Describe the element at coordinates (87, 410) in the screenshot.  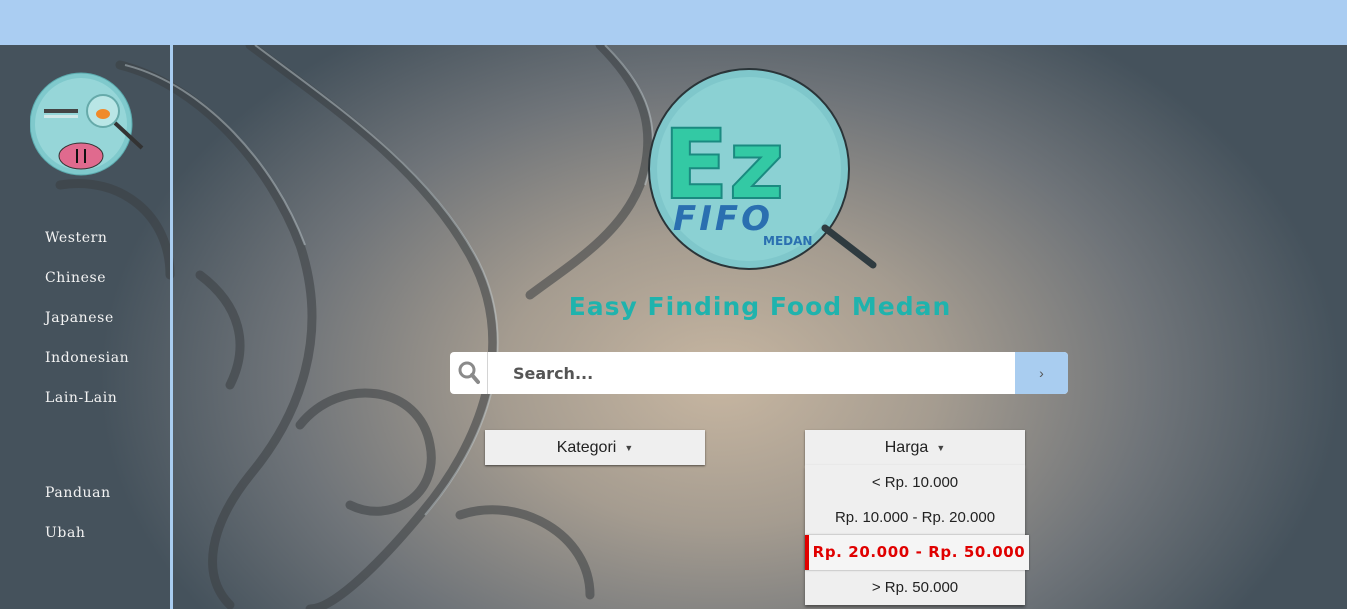
I see `nav-item-lain-lain: Lain-Lain` at that location.